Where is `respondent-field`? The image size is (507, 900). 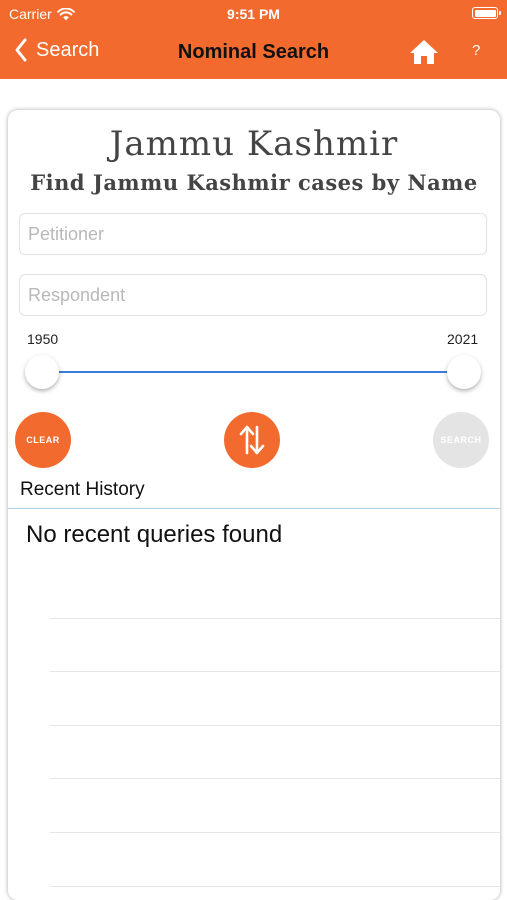 respondent-field is located at coordinates (259, 295).